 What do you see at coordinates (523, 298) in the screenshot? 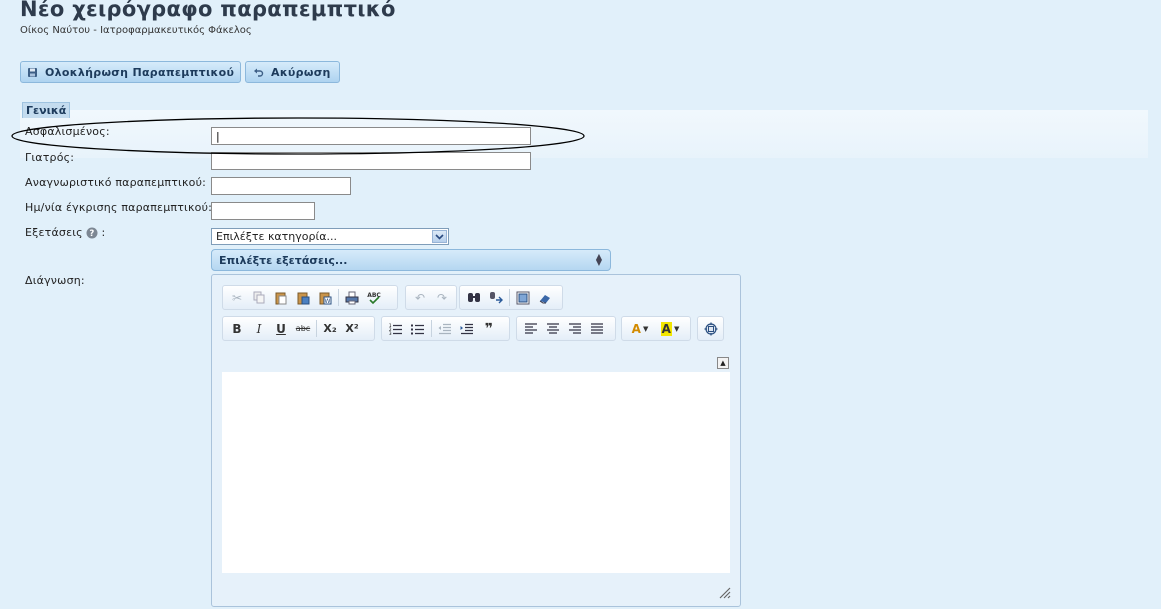
I see `select-all-icon` at bounding box center [523, 298].